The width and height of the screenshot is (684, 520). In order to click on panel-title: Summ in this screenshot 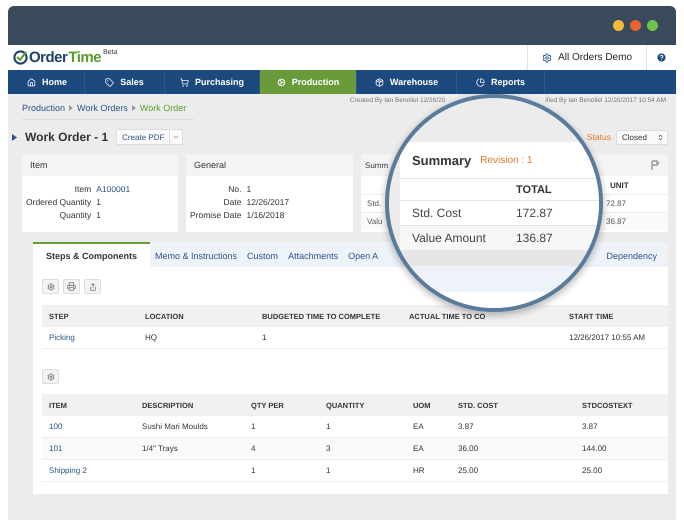, I will do `click(376, 165)`.